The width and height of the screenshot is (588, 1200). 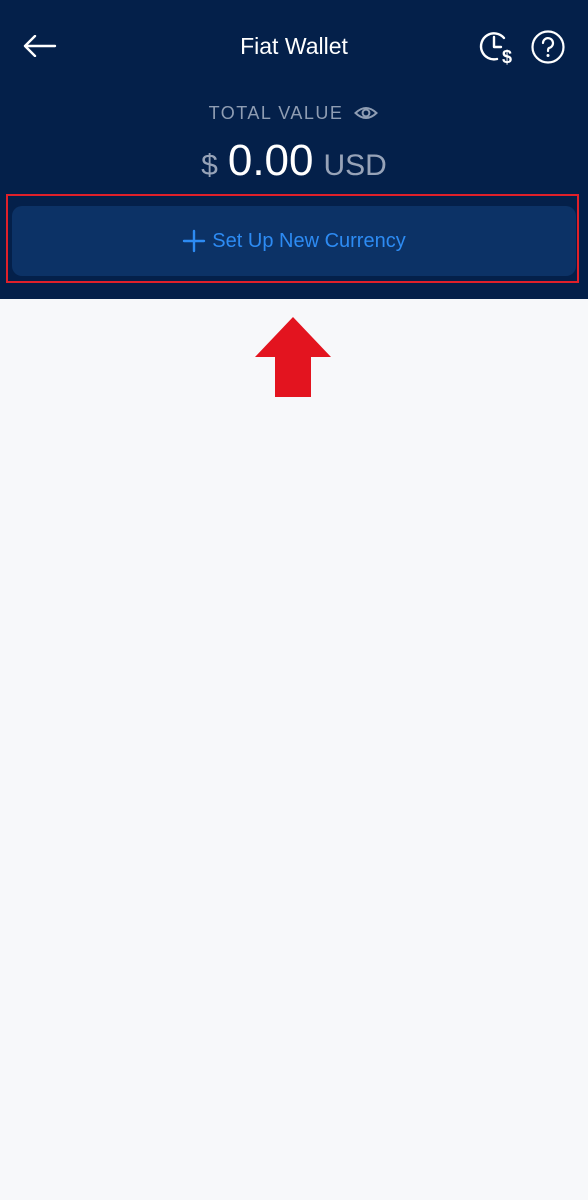 I want to click on back-button, so click(x=40, y=46).